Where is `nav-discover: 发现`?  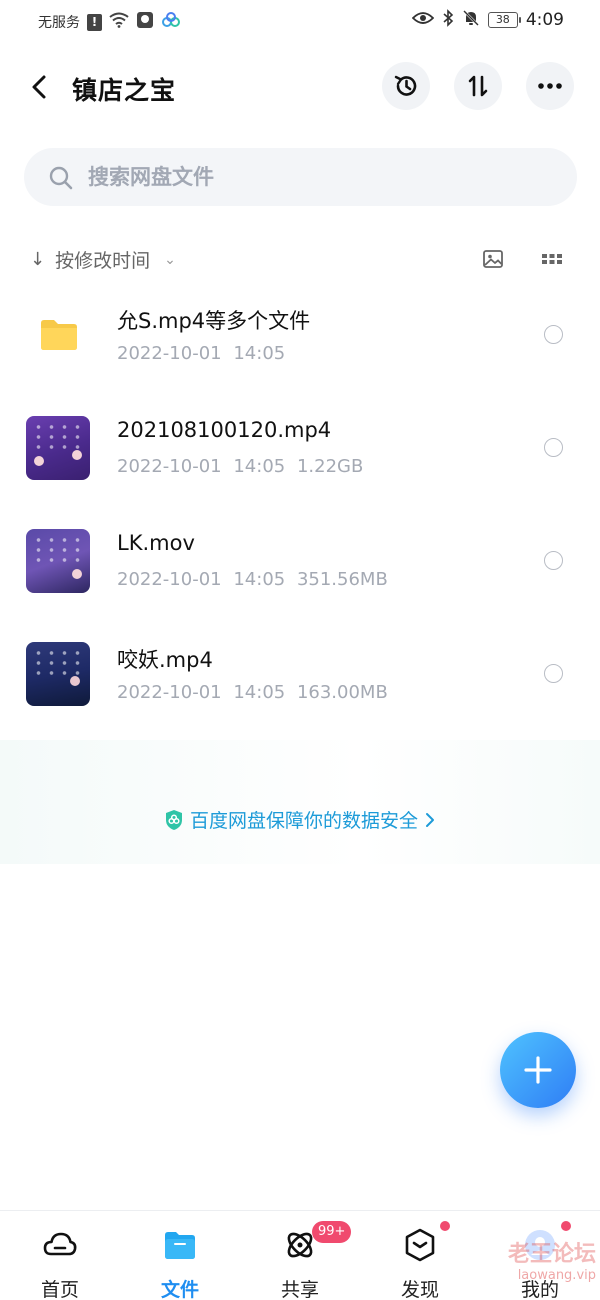 nav-discover: 发现 is located at coordinates (420, 1255).